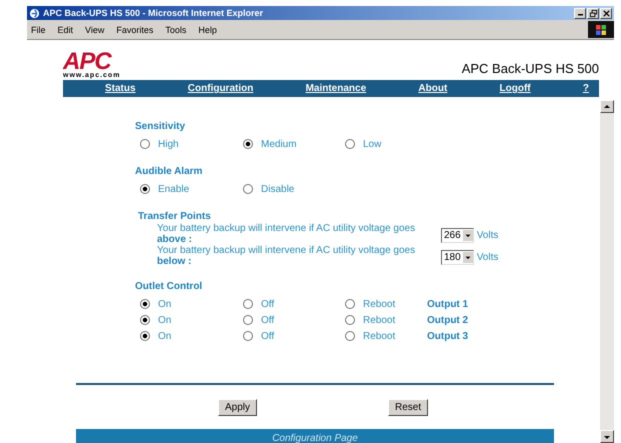 The width and height of the screenshot is (621, 443). I want to click on scrollbar, so click(607, 271).